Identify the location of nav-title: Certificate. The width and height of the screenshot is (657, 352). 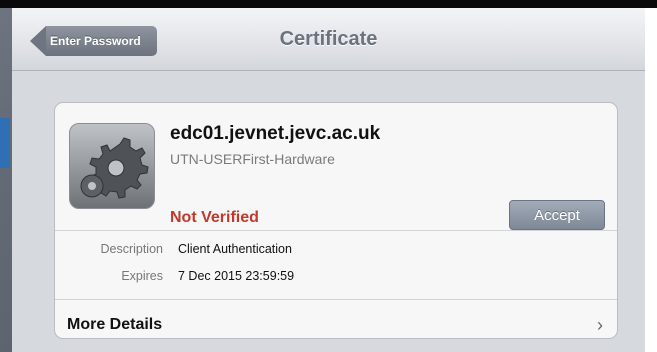
(328, 39).